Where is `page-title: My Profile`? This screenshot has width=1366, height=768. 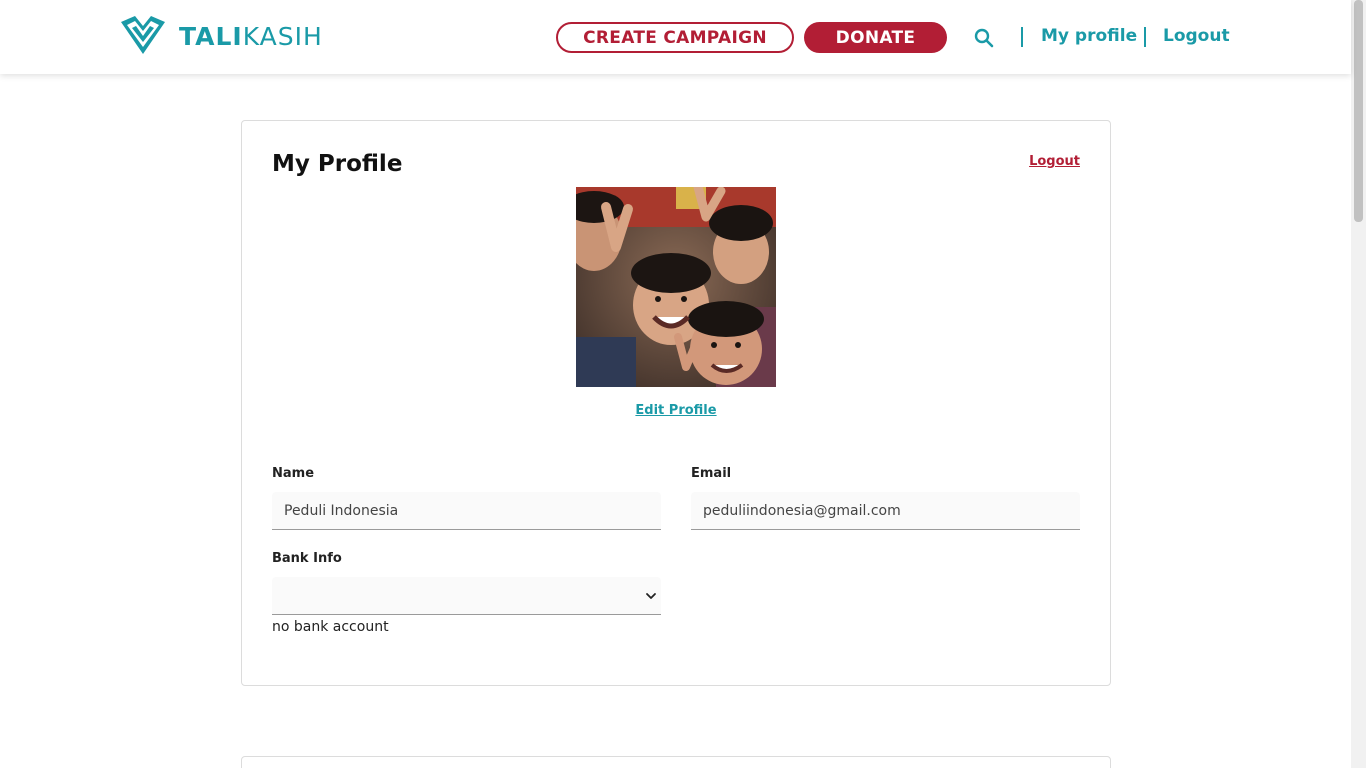 page-title: My Profile is located at coordinates (337, 164).